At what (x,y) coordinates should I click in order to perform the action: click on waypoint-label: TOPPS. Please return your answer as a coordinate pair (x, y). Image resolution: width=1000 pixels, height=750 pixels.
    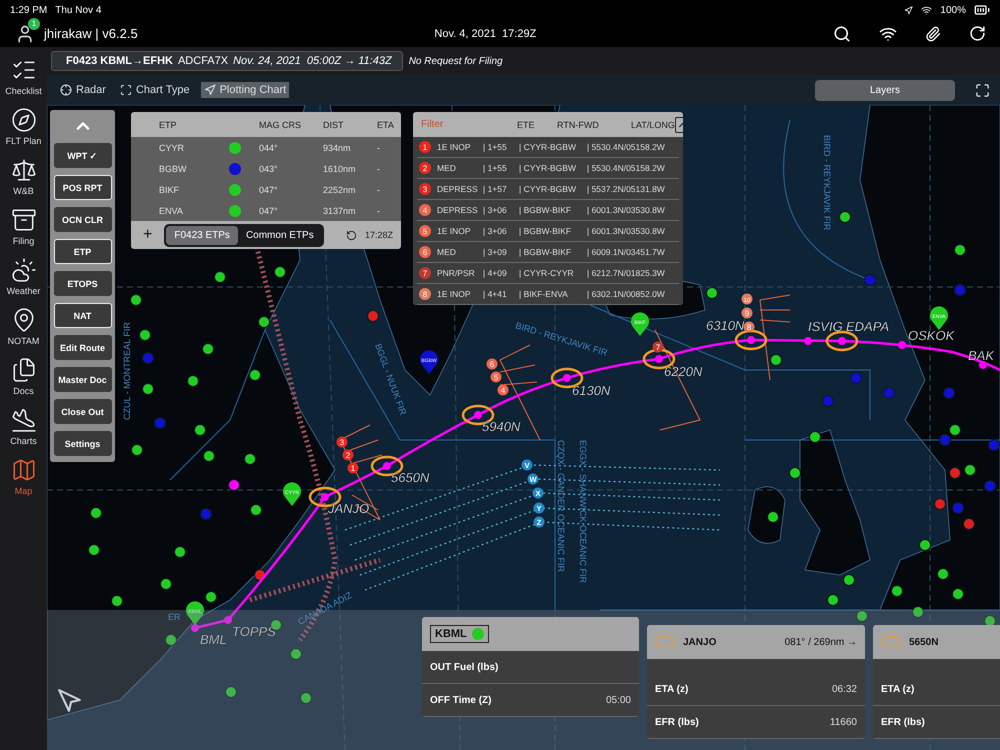
    Looking at the image, I should click on (254, 631).